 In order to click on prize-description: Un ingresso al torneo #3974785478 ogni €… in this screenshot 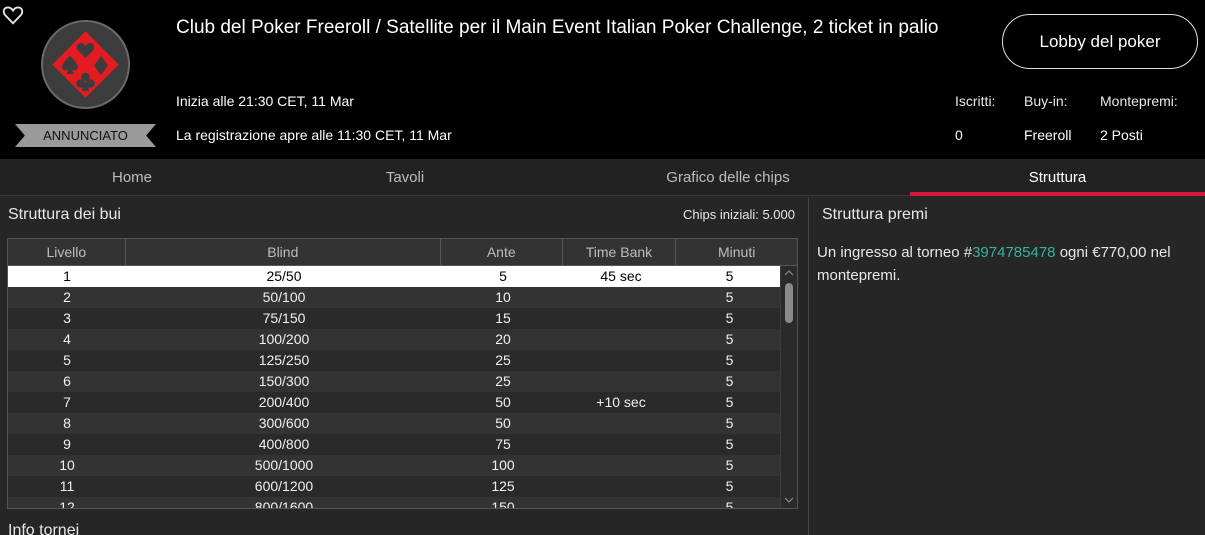, I will do `click(1011, 264)`.